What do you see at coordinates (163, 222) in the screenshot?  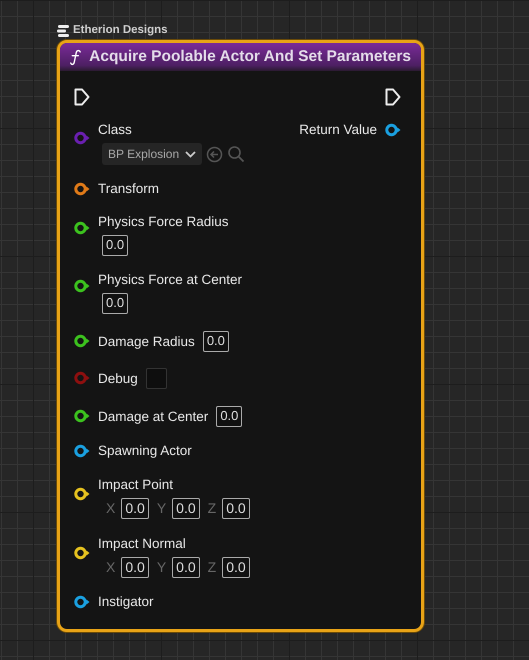 I see `pin-label: Physics Force Radius` at bounding box center [163, 222].